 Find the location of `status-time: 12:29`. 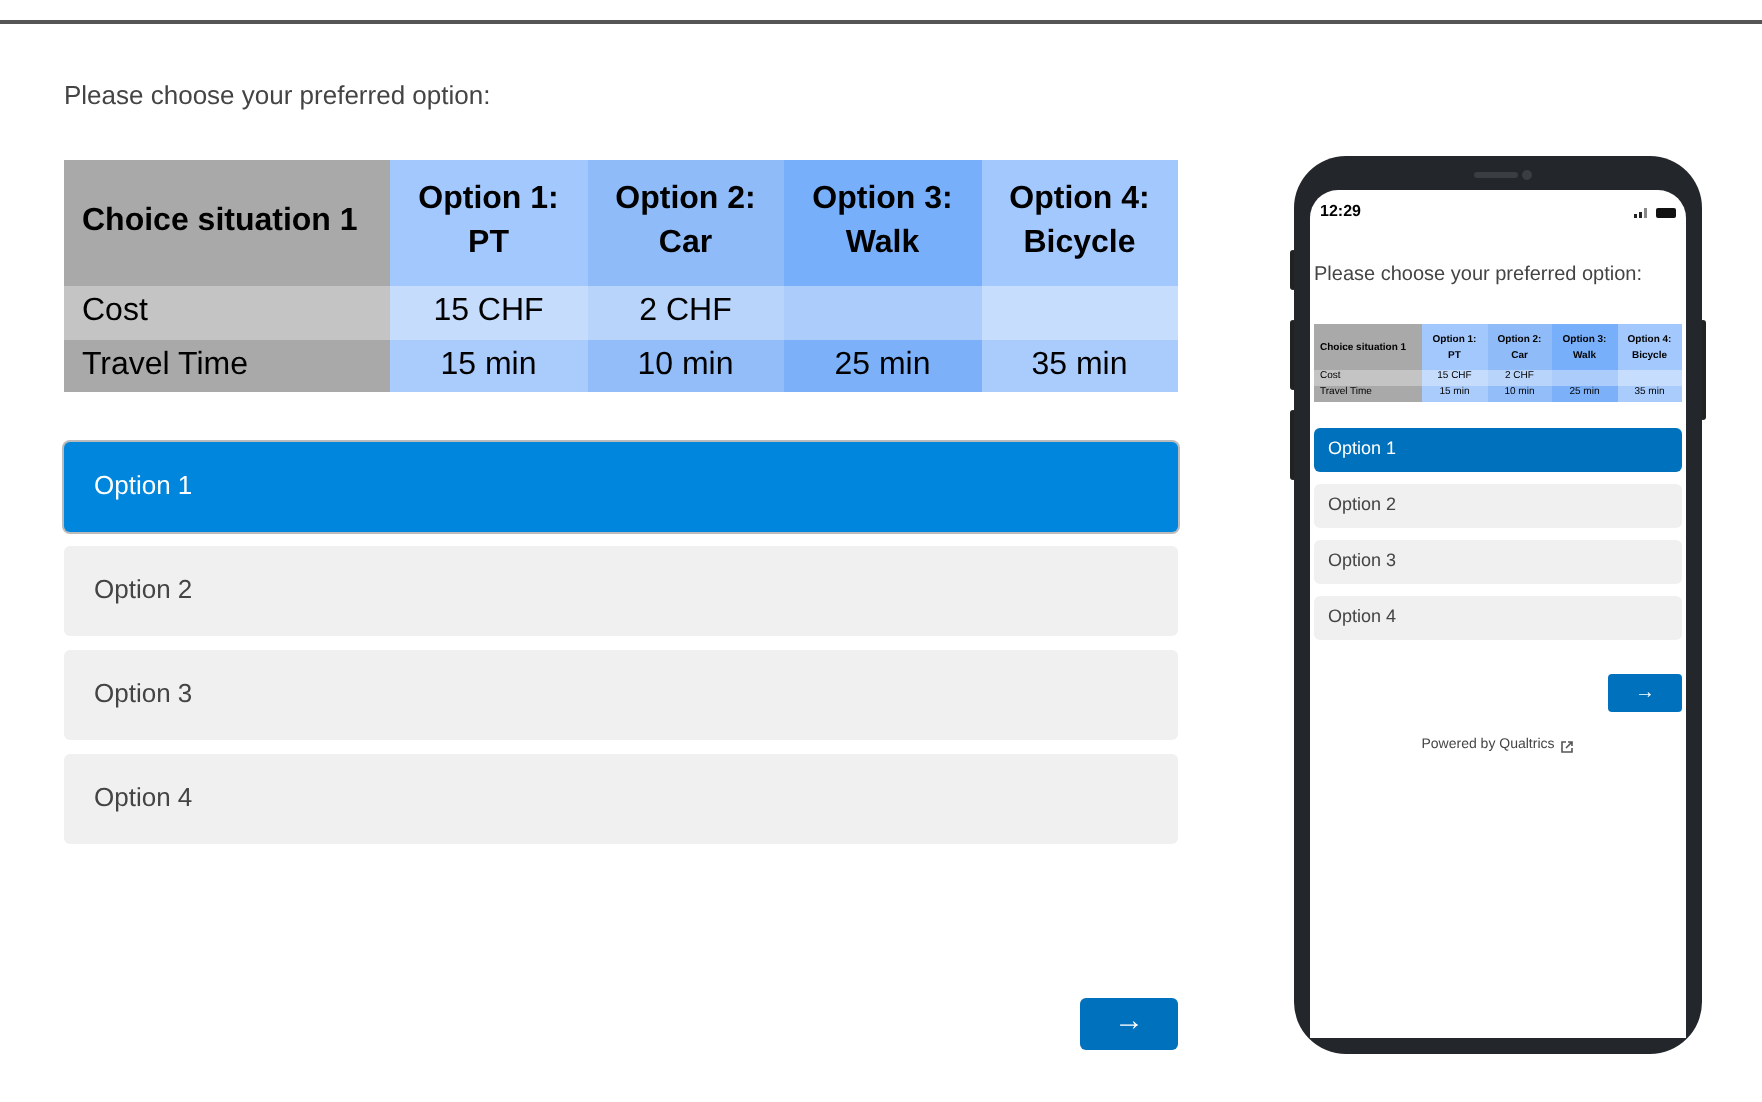

status-time: 12:29 is located at coordinates (1340, 212).